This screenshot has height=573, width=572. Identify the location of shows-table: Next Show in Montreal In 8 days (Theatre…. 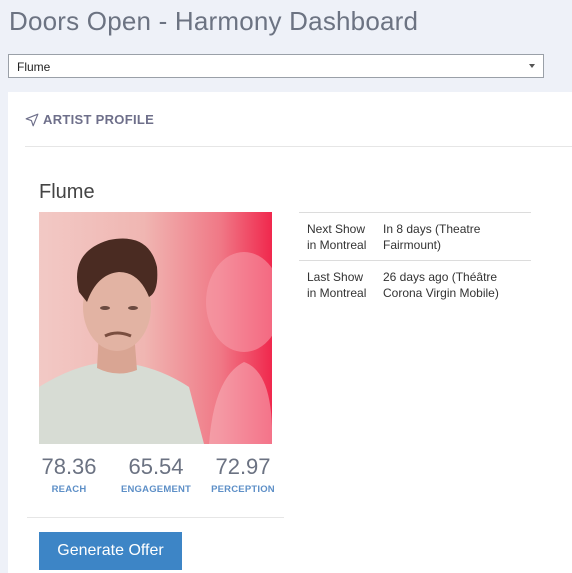
(415, 260).